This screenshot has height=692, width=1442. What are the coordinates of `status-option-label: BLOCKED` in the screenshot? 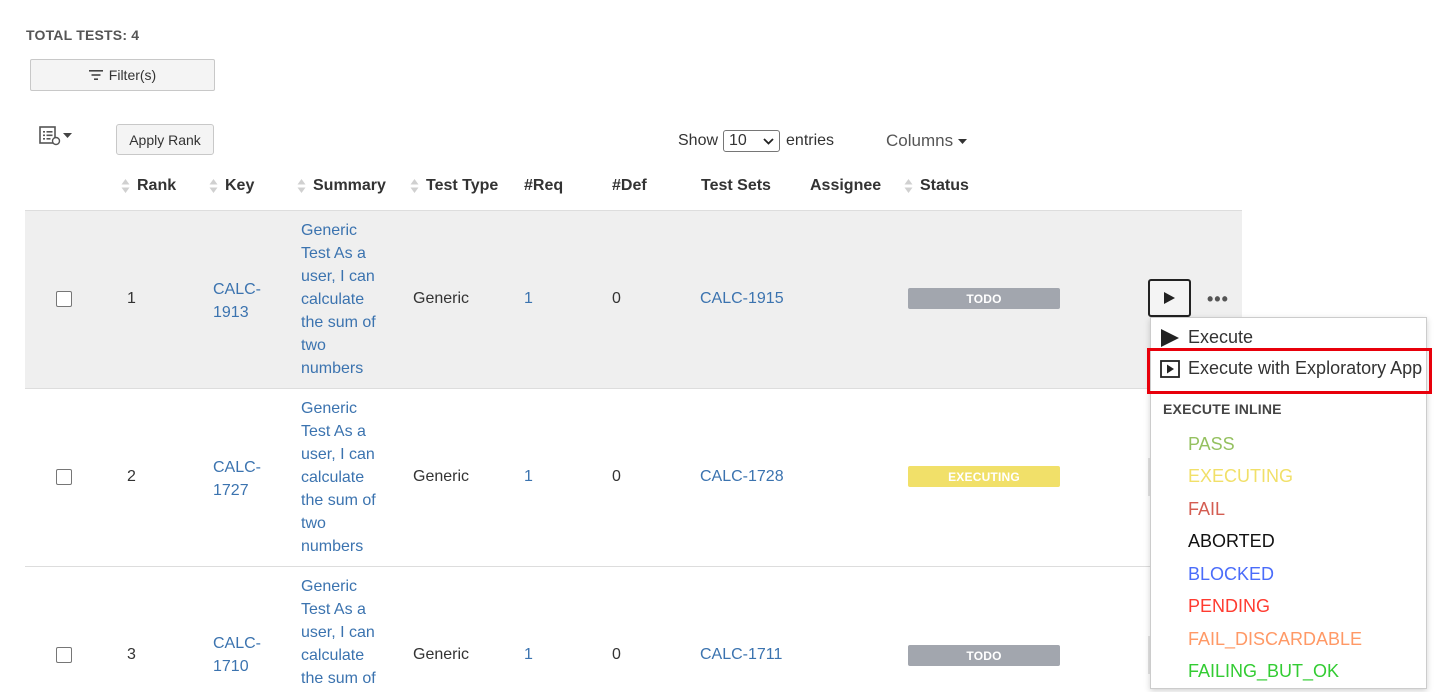 It's located at (1231, 574).